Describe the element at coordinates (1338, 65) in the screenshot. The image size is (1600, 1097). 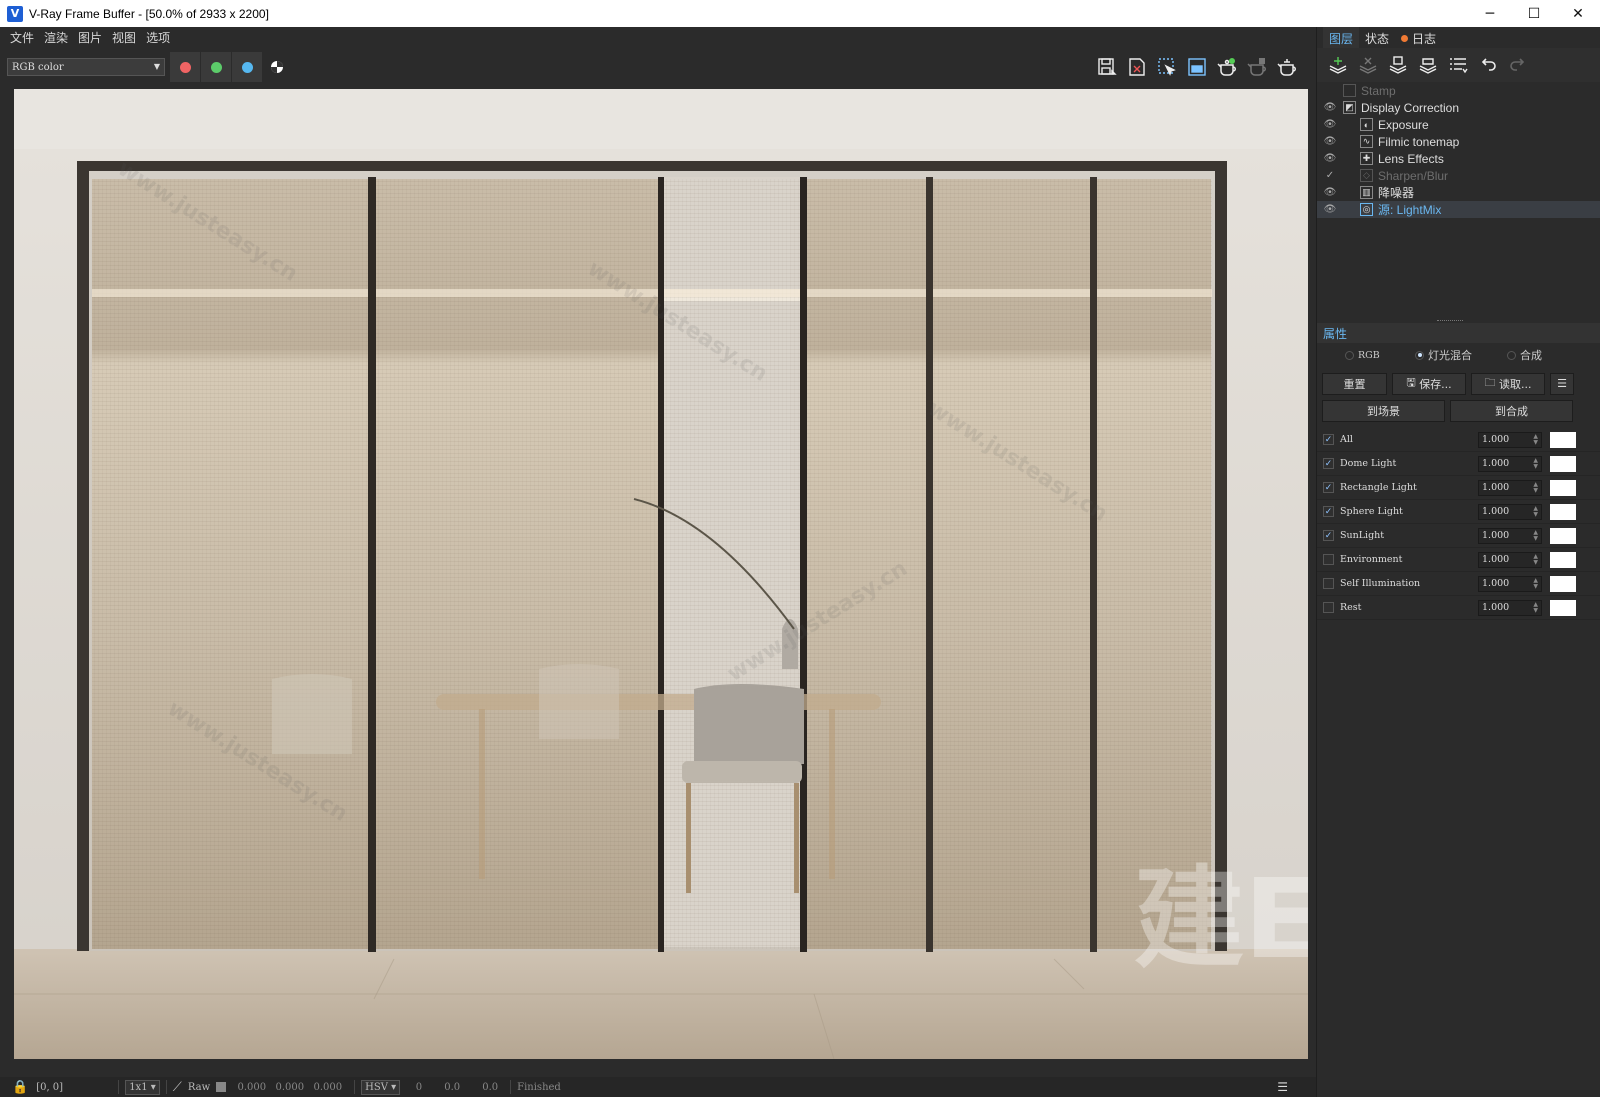
I see `add-layer-icon` at that location.